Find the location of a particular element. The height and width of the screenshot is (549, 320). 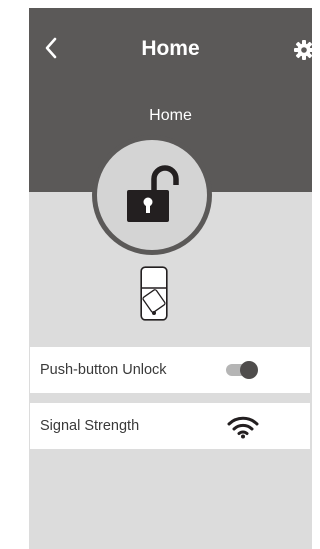

push-button-unlock-toggle is located at coordinates (243, 370).